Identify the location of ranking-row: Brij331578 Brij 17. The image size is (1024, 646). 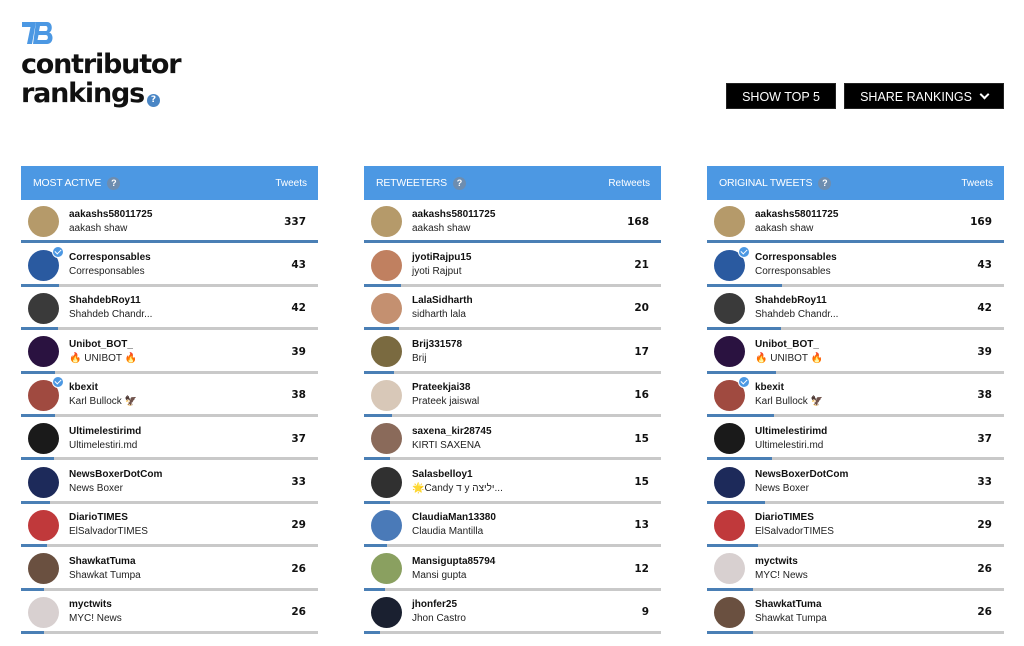
(512, 352).